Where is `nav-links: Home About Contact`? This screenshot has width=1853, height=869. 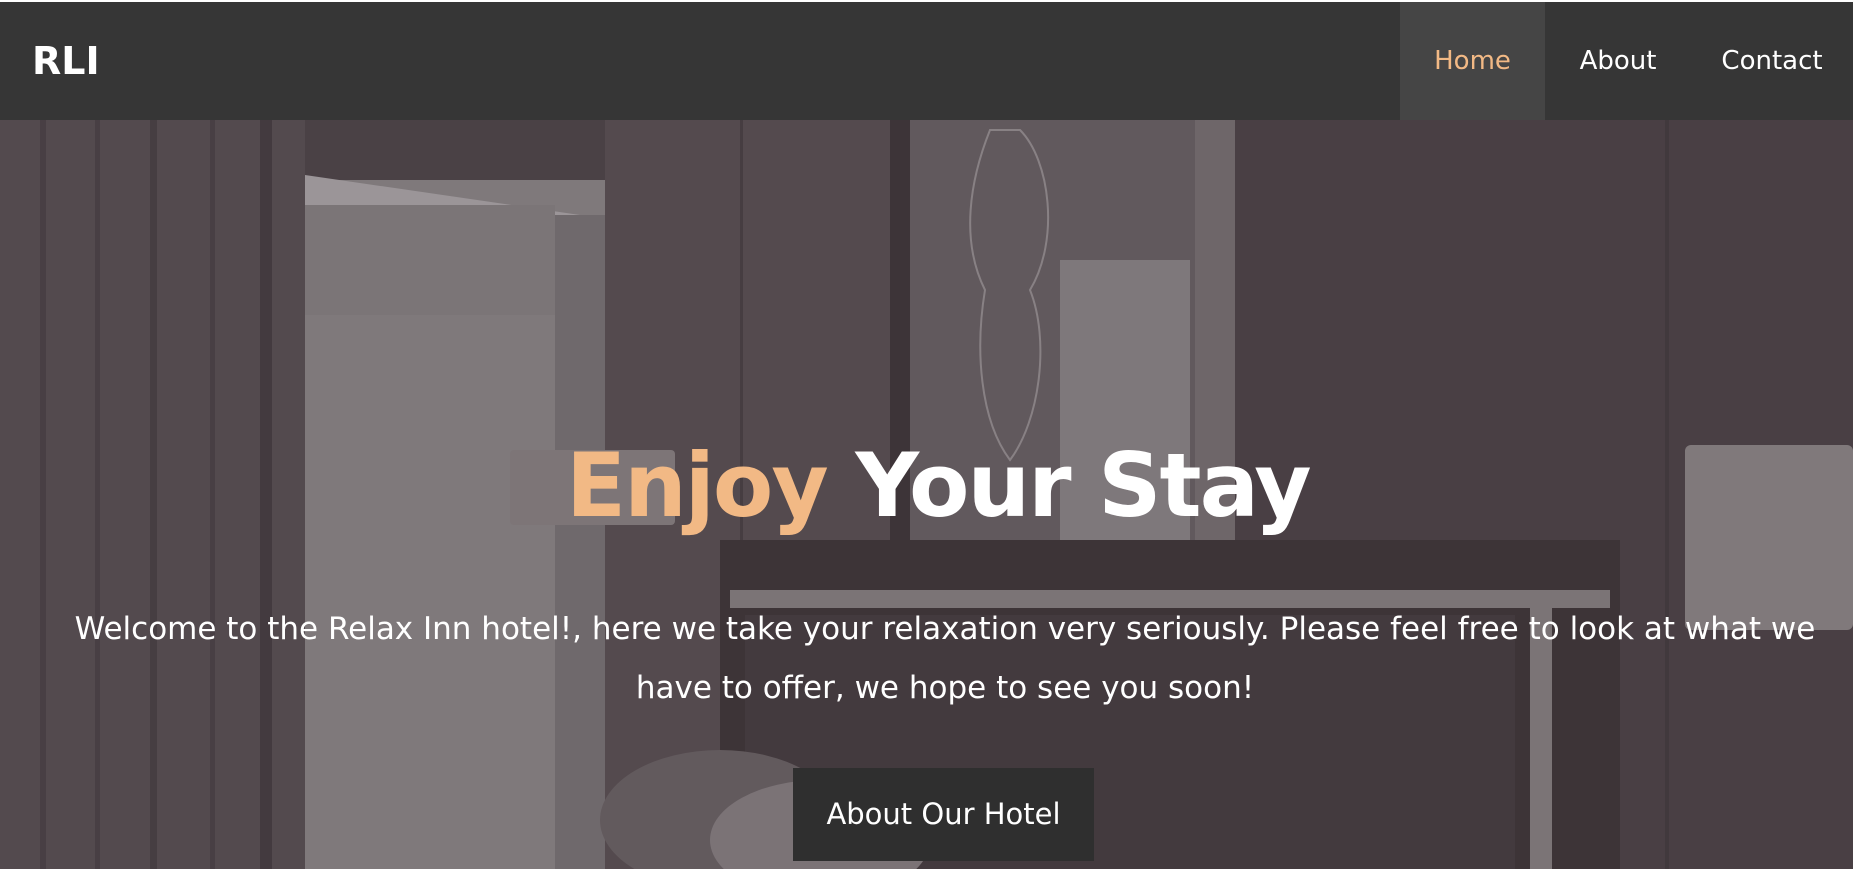
nav-links: Home About Contact is located at coordinates (1626, 61).